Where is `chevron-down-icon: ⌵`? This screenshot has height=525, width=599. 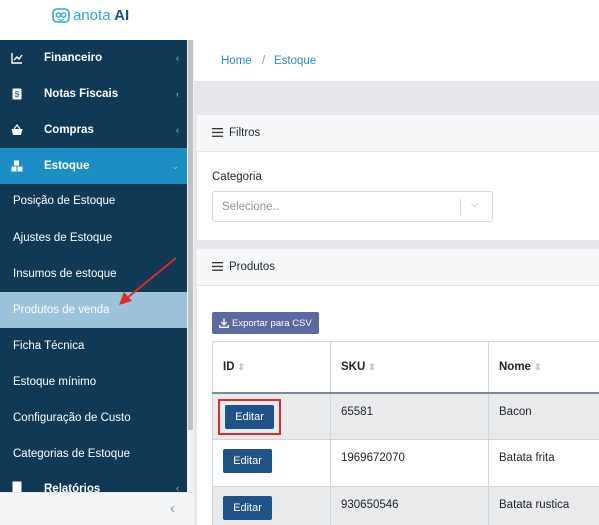 chevron-down-icon: ⌵ is located at coordinates (475, 204).